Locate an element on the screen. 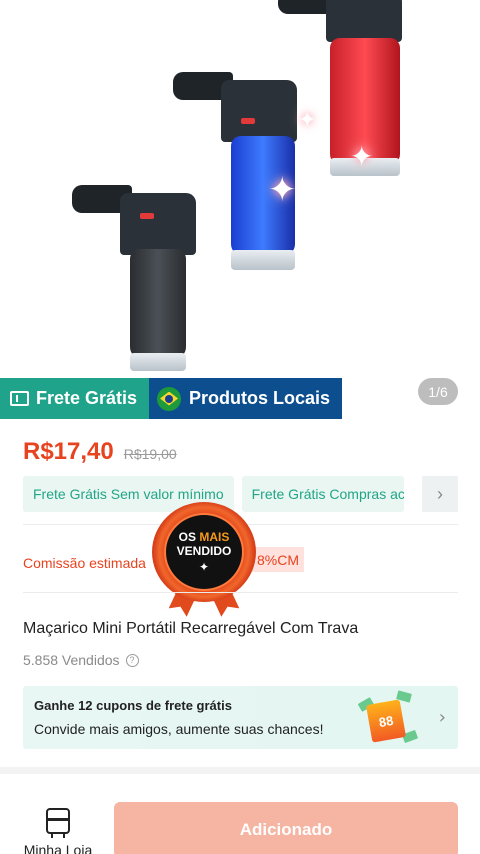 This screenshot has width=480, height=854. seal-text-mais: MAIS is located at coordinates (214, 537).